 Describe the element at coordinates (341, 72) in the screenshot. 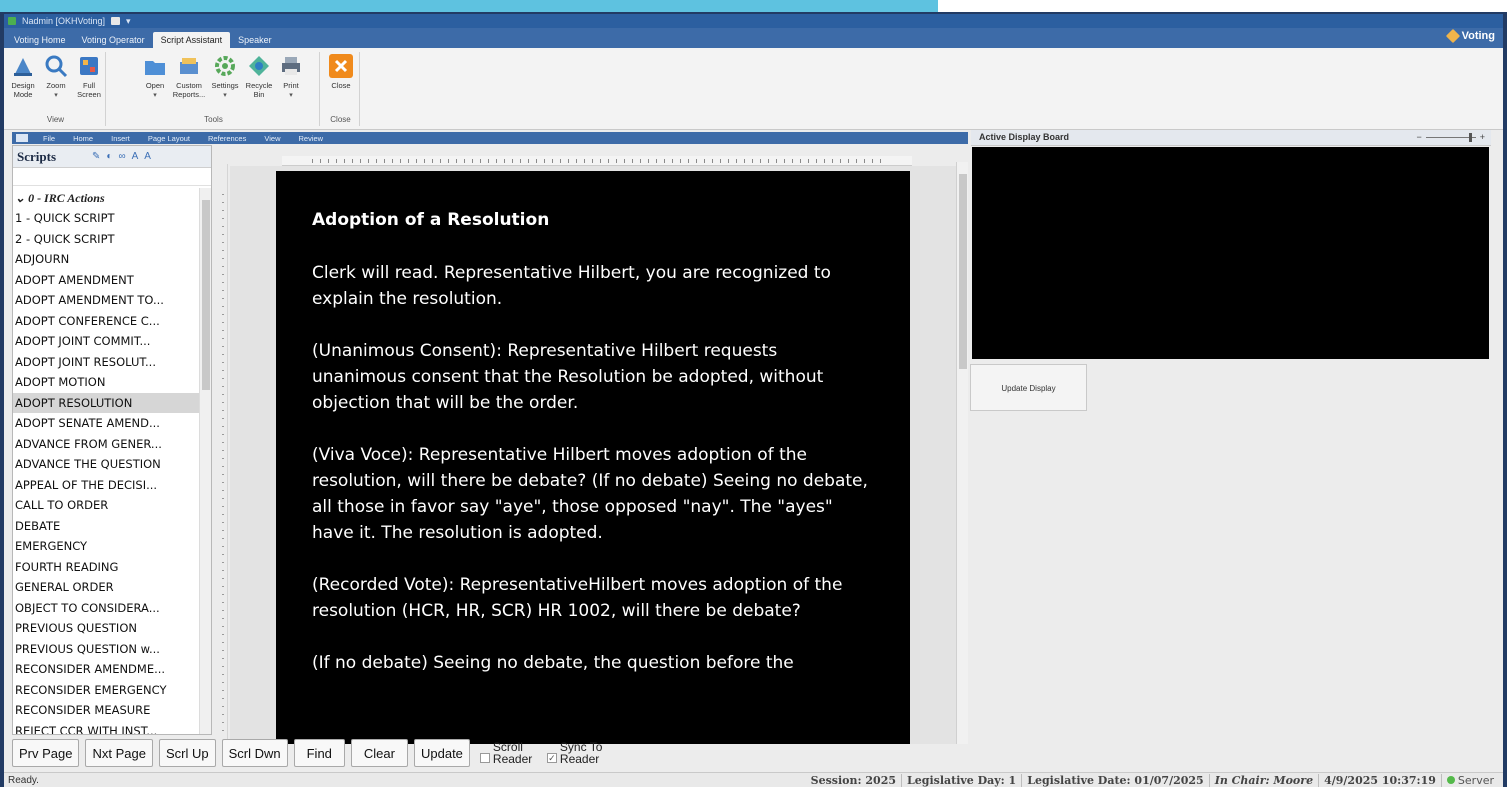

I see `close-button: Close` at that location.